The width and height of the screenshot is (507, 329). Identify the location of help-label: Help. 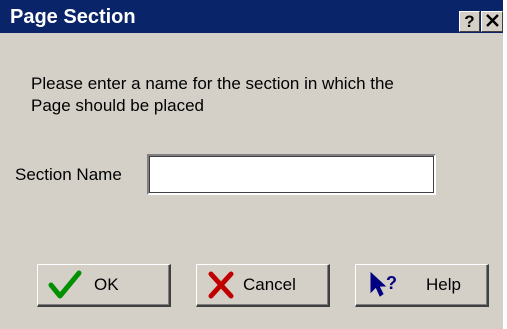
(443, 284).